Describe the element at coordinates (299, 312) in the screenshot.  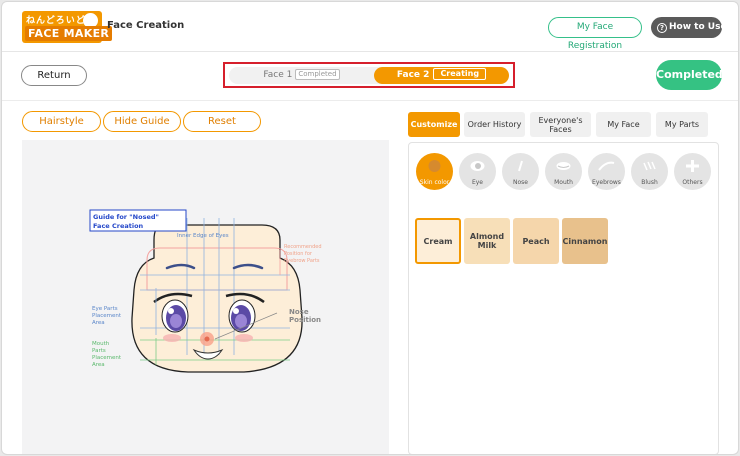
I see `nose-label-line1: Nose` at that location.